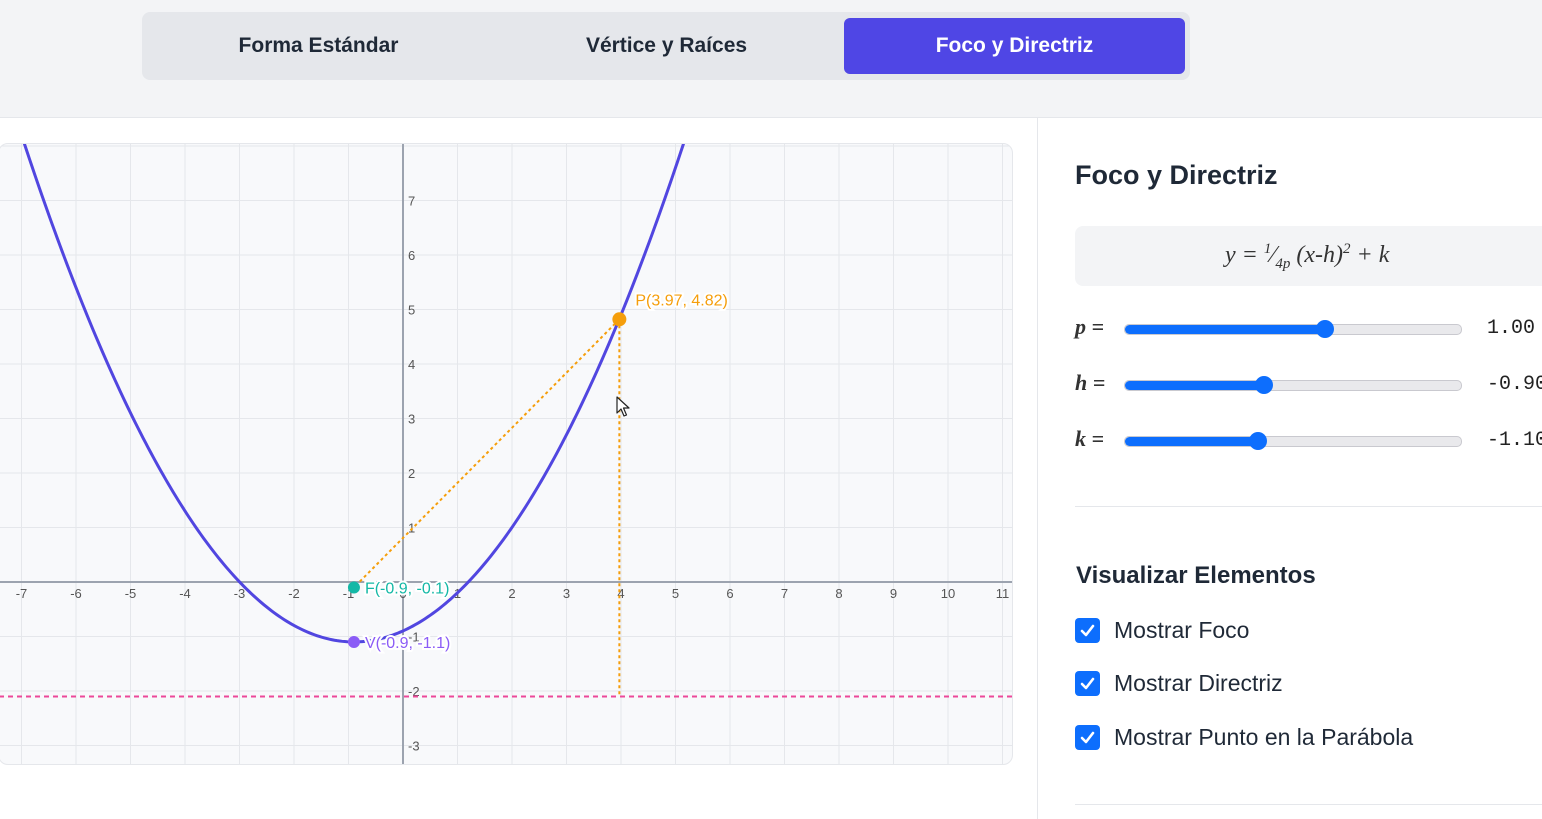 The height and width of the screenshot is (819, 1542). Describe the element at coordinates (411, 419) in the screenshot. I see `y-tick-label: 3` at that location.